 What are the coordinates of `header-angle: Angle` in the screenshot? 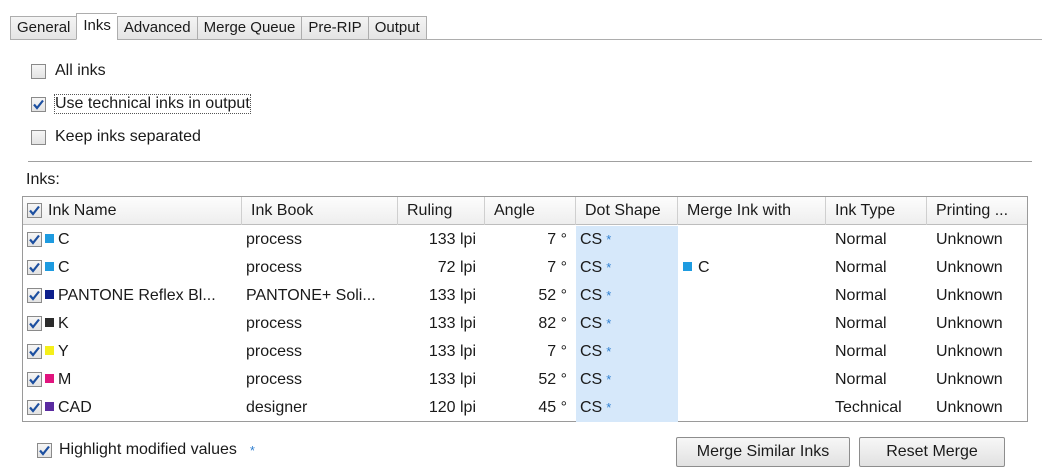 It's located at (530, 211).